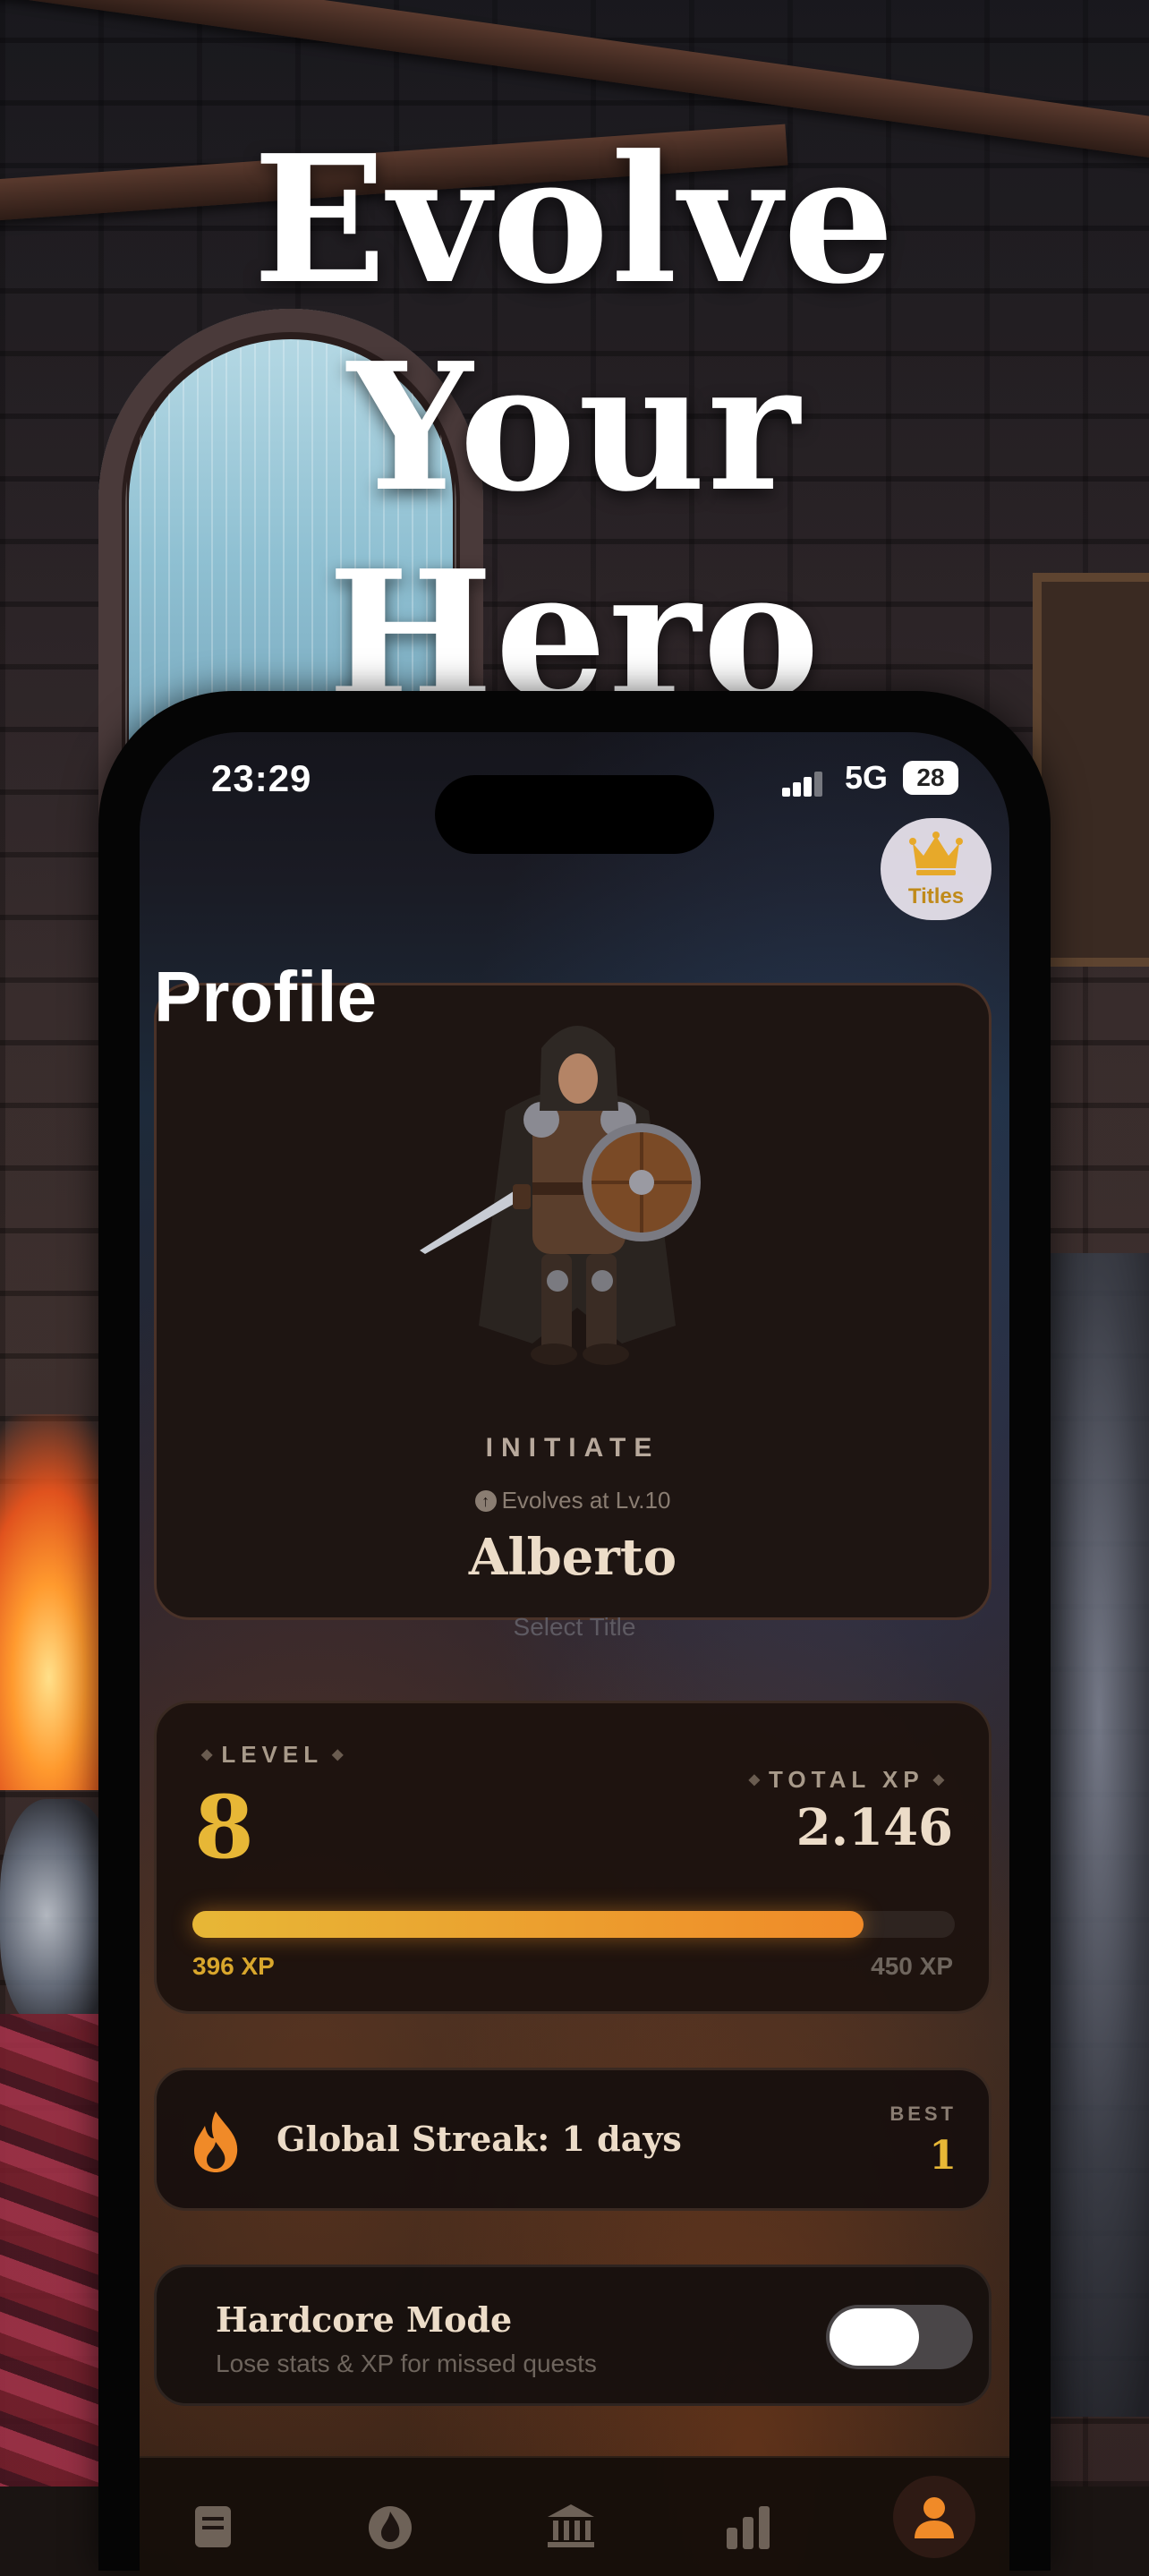 Image resolution: width=1149 pixels, height=2576 pixels. What do you see at coordinates (528, 1924) in the screenshot?
I see `xp-progress-fill` at bounding box center [528, 1924].